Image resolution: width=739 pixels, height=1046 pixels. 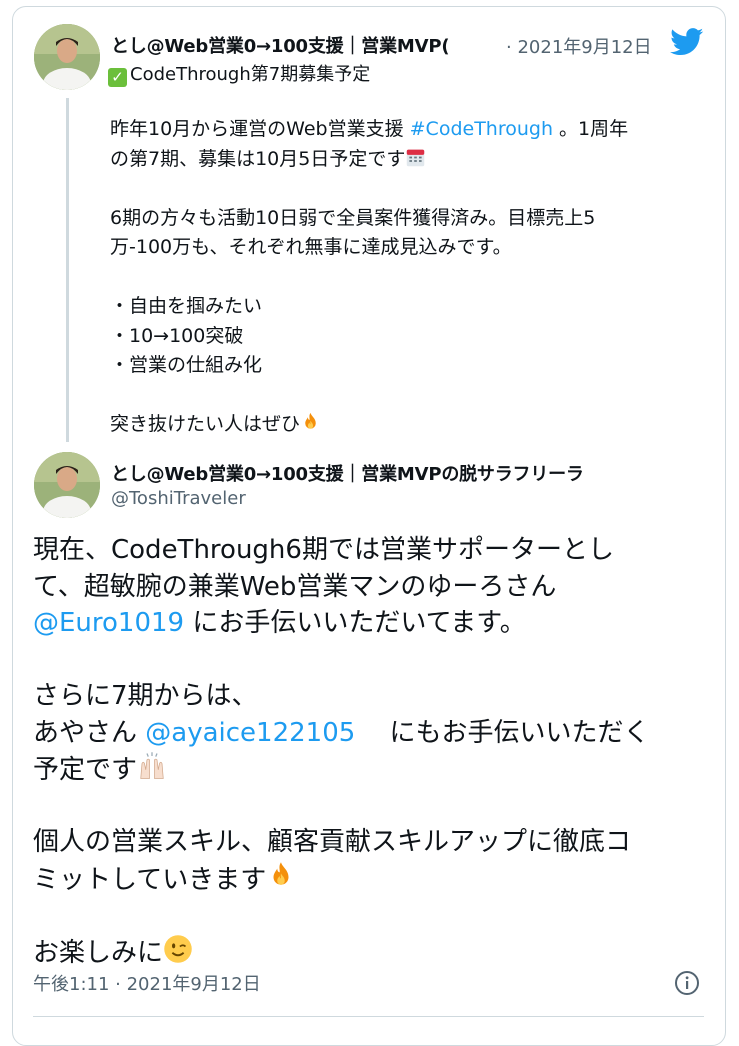 What do you see at coordinates (178, 948) in the screenshot?
I see `winking-face-icon` at bounding box center [178, 948].